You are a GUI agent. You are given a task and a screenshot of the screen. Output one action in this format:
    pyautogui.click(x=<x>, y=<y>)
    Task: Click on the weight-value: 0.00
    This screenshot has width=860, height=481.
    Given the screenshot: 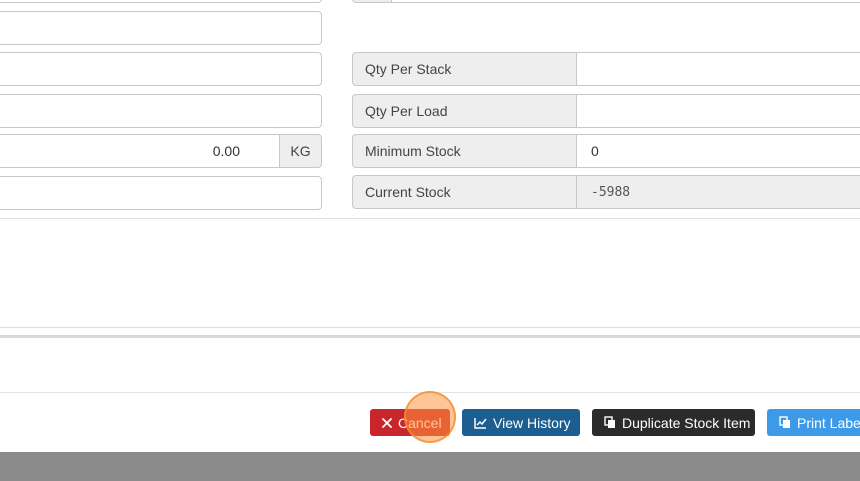 What is the action you would take?
    pyautogui.click(x=226, y=151)
    